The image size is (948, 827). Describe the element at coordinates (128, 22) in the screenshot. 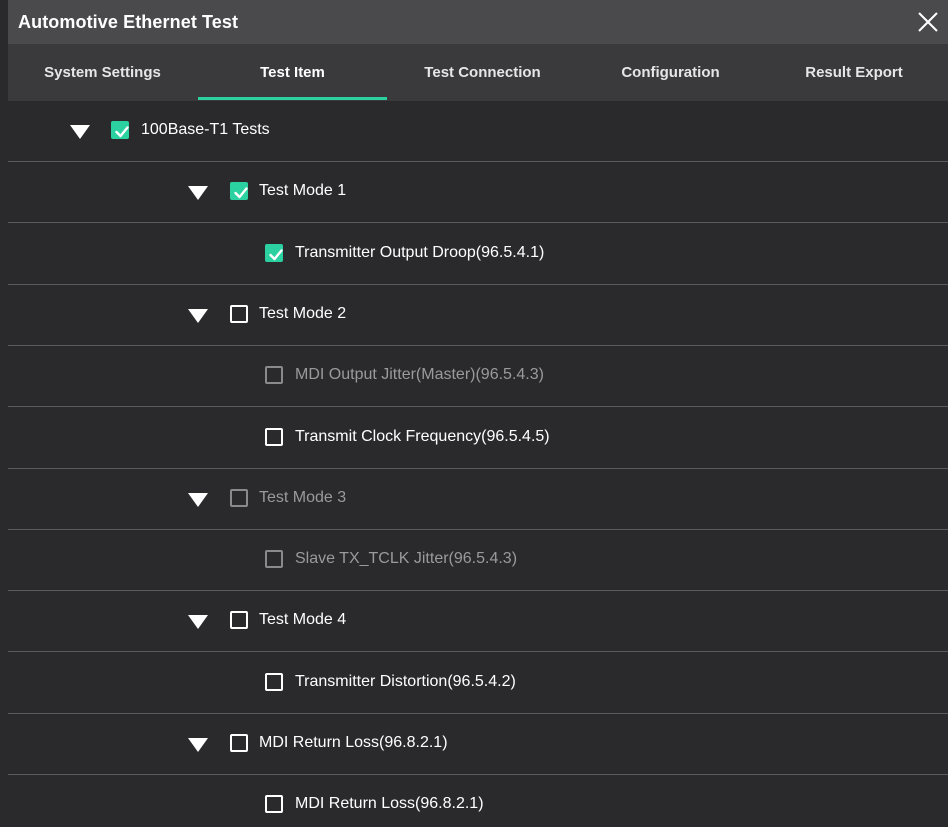

I see `window-title: Automotive Ethernet Test` at that location.